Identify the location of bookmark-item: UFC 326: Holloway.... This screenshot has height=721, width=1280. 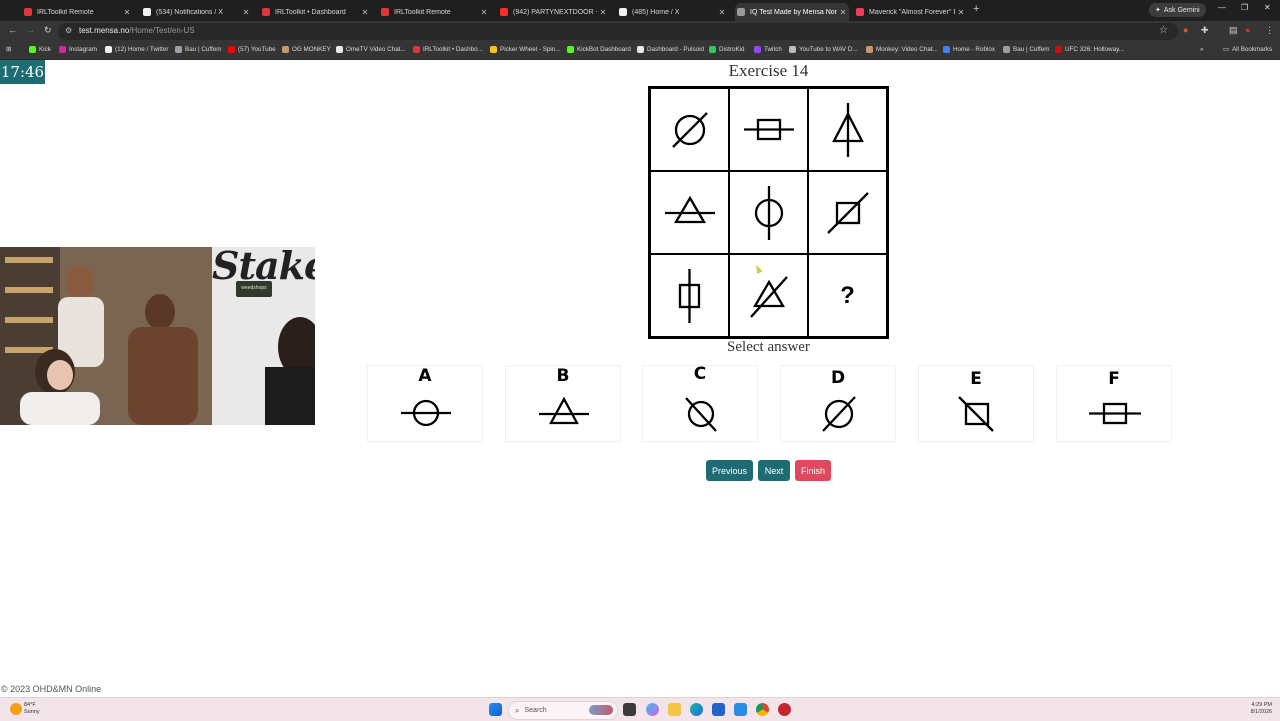
(1089, 49).